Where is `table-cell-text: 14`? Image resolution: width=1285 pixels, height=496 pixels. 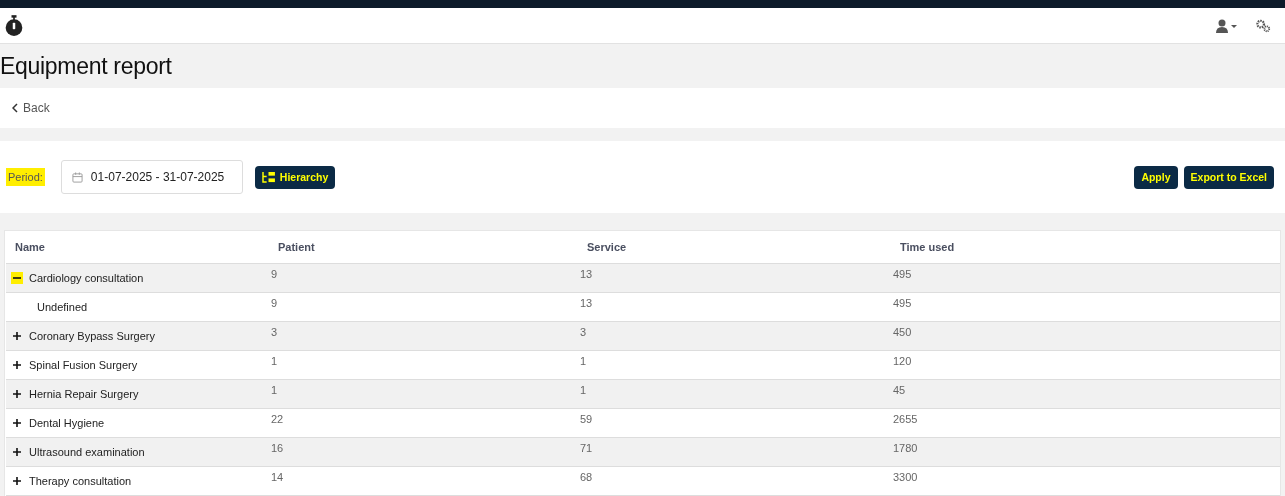 table-cell-text: 14 is located at coordinates (277, 476).